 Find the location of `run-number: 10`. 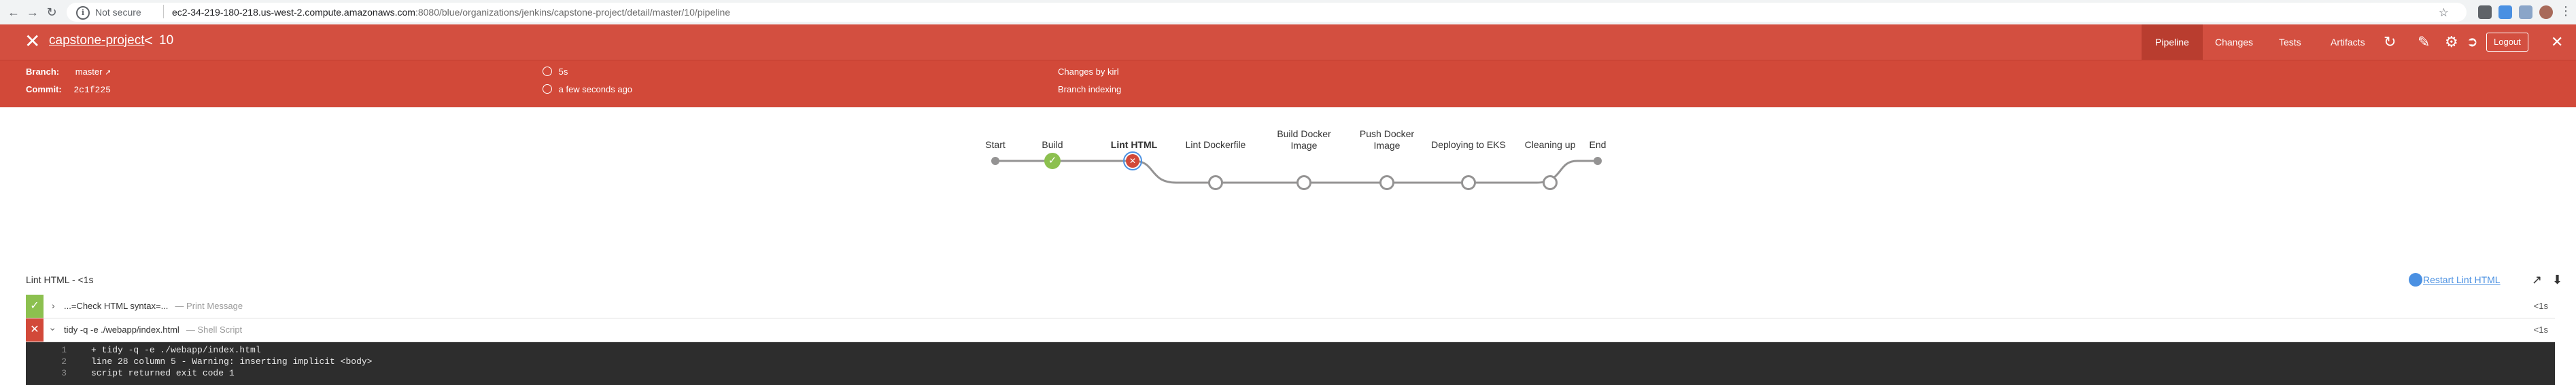

run-number: 10 is located at coordinates (166, 40).